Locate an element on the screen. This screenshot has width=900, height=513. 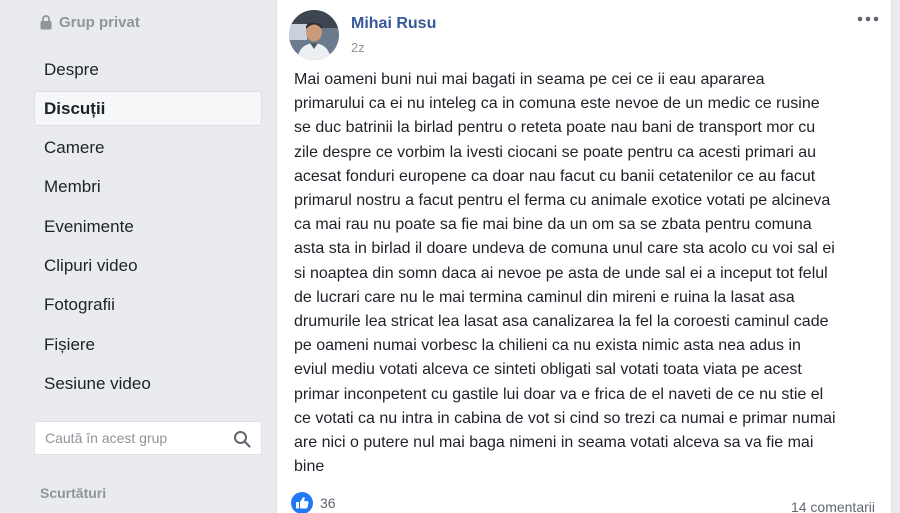
nav-item-despre: Despre is located at coordinates (148, 69).